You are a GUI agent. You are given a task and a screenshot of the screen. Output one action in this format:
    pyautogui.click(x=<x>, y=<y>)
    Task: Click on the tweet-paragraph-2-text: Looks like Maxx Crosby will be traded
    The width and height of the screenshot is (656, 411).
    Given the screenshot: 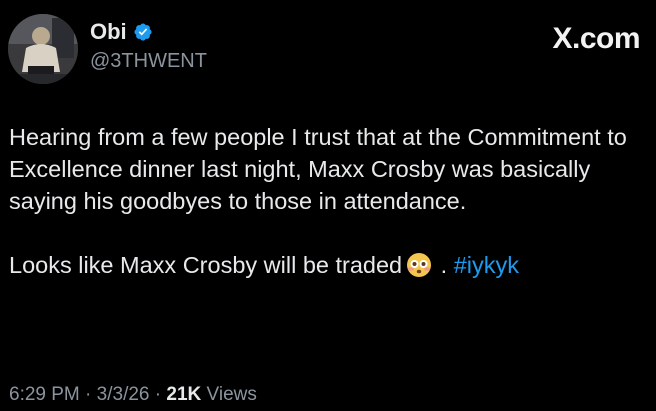 What is the action you would take?
    pyautogui.click(x=206, y=265)
    